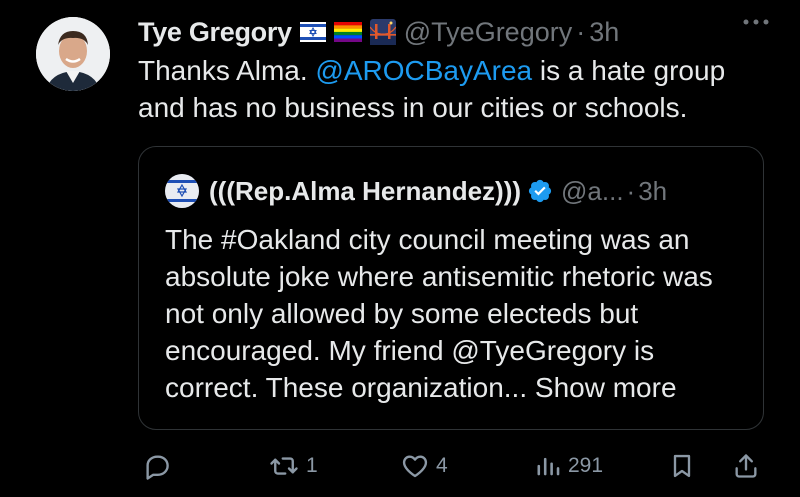 Image resolution: width=800 pixels, height=497 pixels. Describe the element at coordinates (182, 191) in the screenshot. I see `quoted-avatar` at that location.